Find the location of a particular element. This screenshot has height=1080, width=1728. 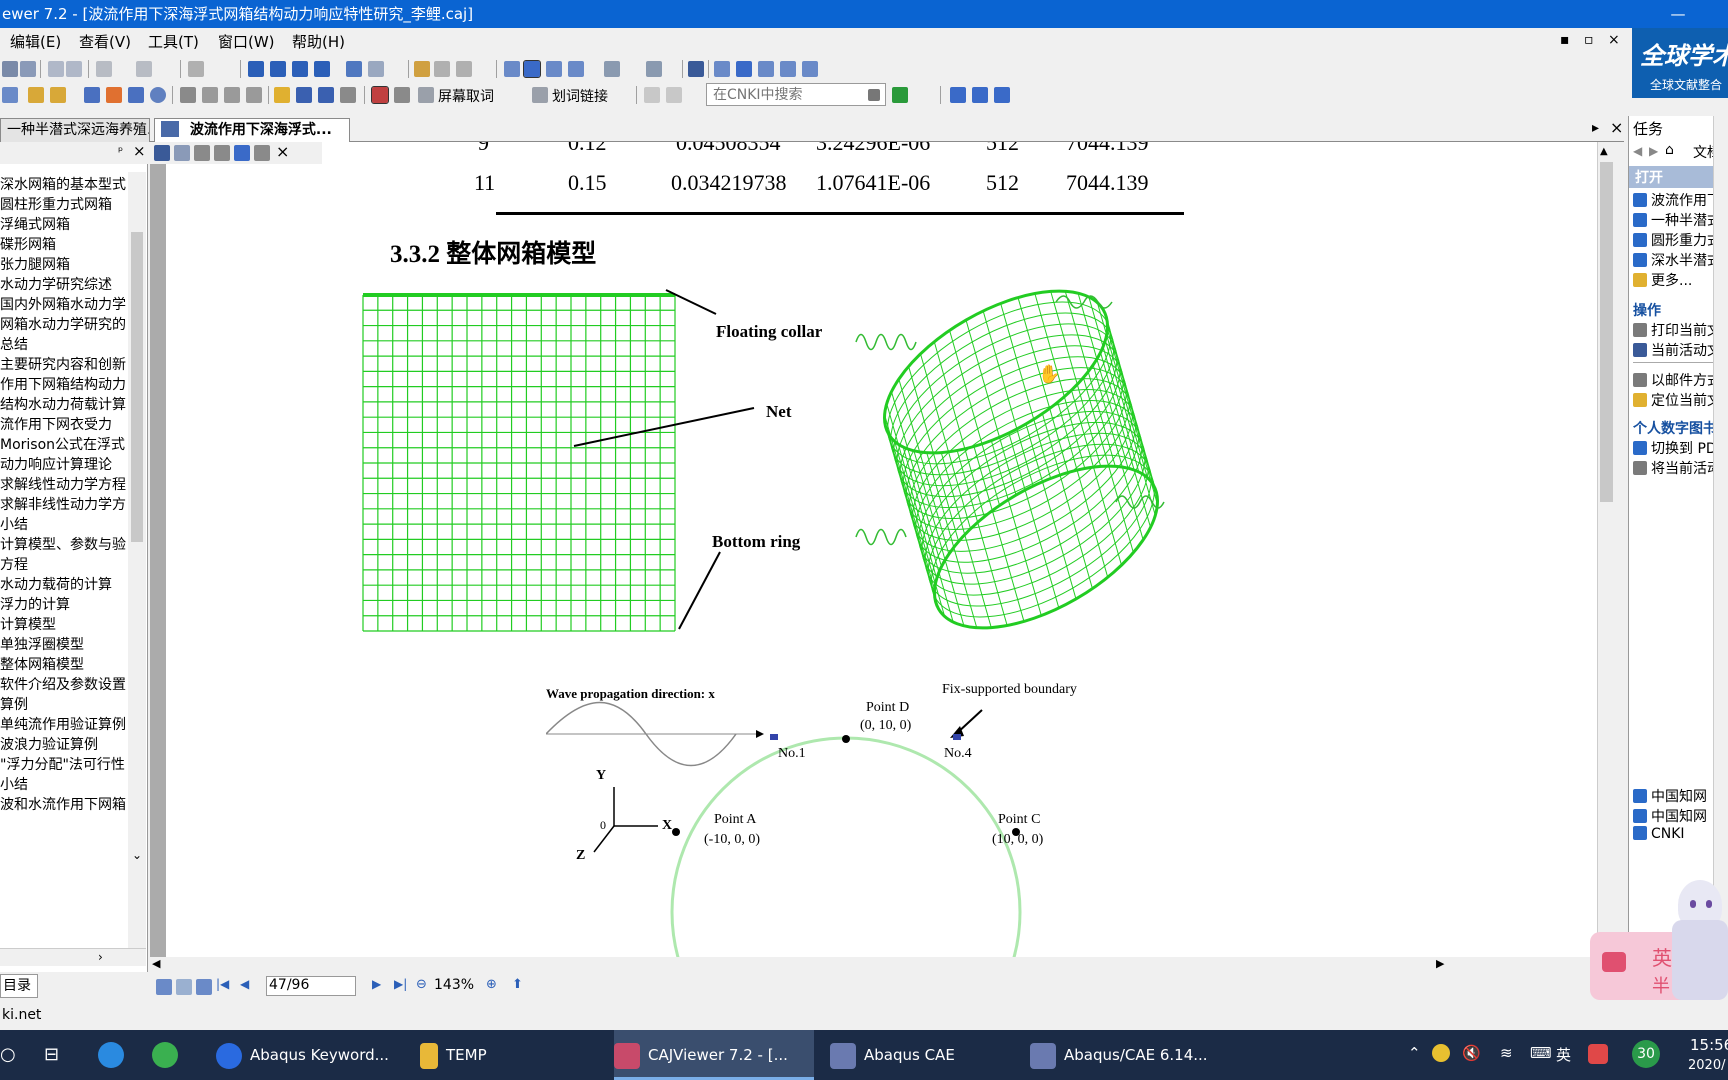

find-prev-icon is located at coordinates (442, 69).